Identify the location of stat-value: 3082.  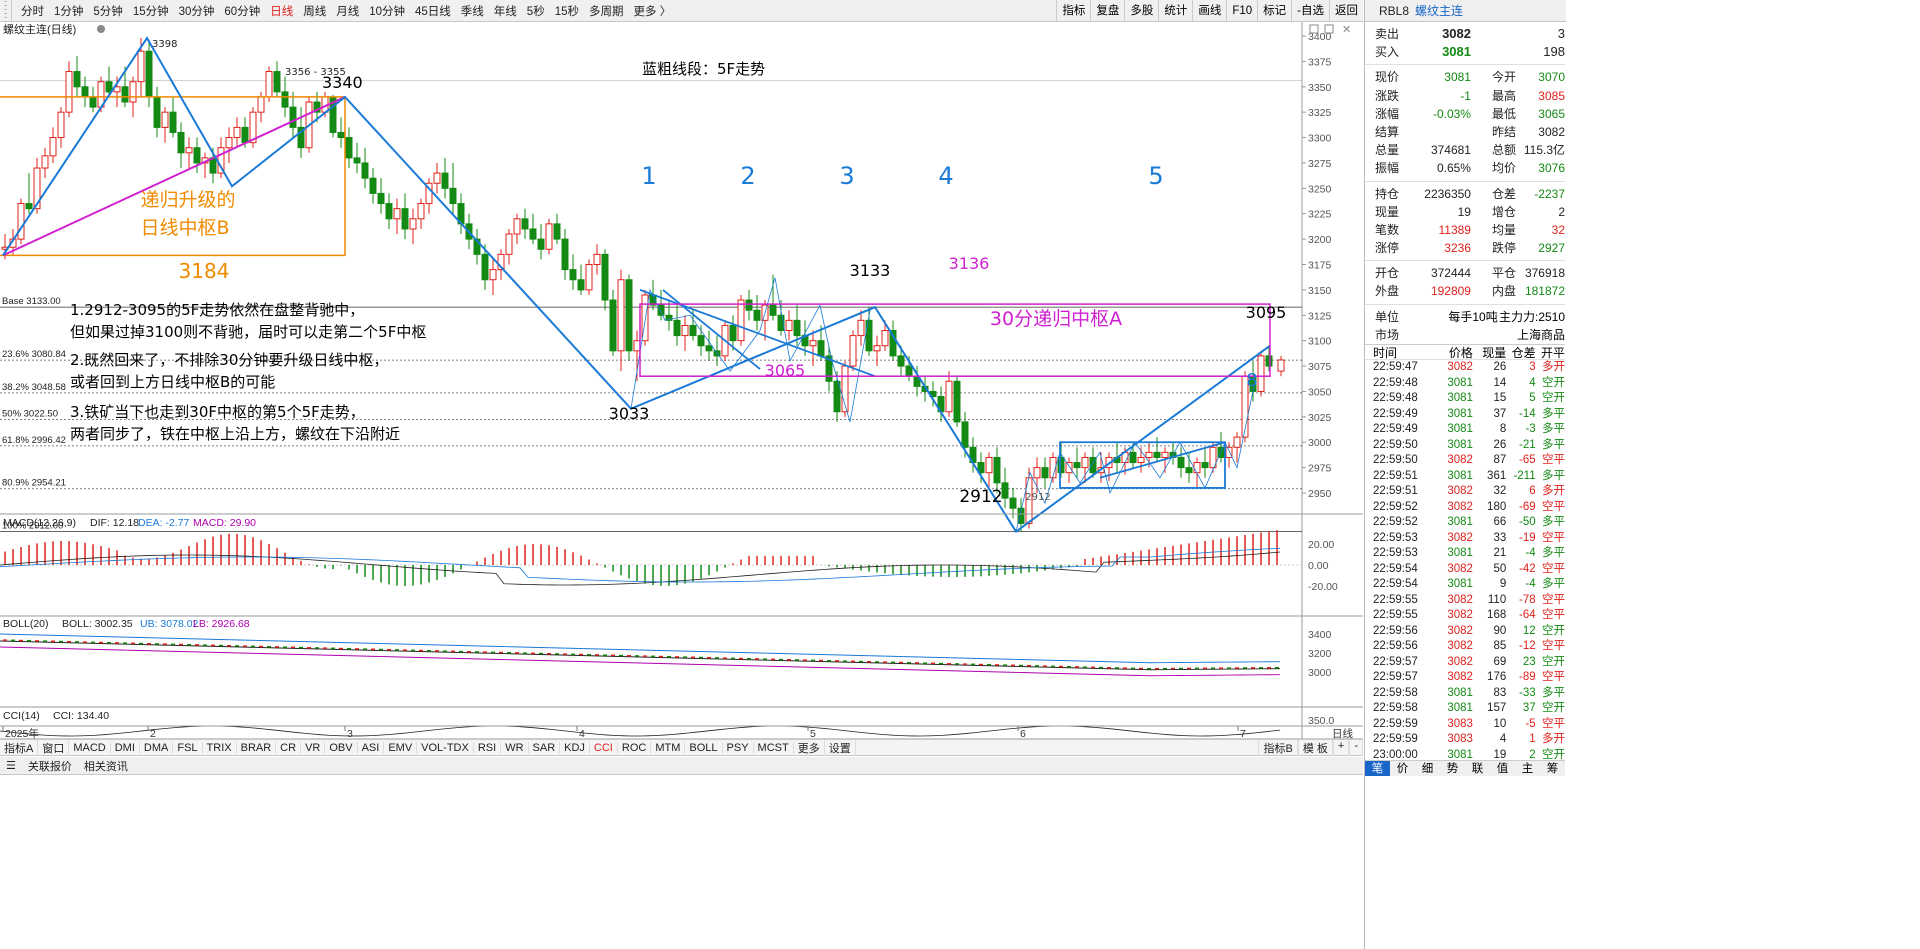
(1551, 131).